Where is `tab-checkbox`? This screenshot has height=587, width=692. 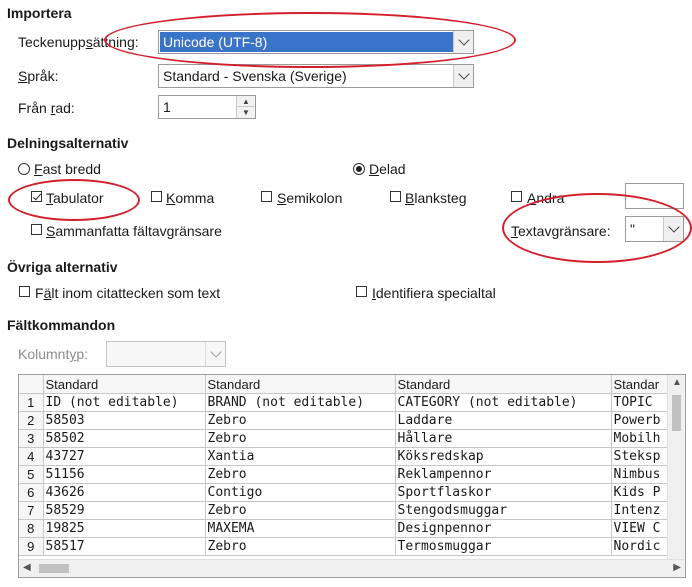
tab-checkbox is located at coordinates (36, 196).